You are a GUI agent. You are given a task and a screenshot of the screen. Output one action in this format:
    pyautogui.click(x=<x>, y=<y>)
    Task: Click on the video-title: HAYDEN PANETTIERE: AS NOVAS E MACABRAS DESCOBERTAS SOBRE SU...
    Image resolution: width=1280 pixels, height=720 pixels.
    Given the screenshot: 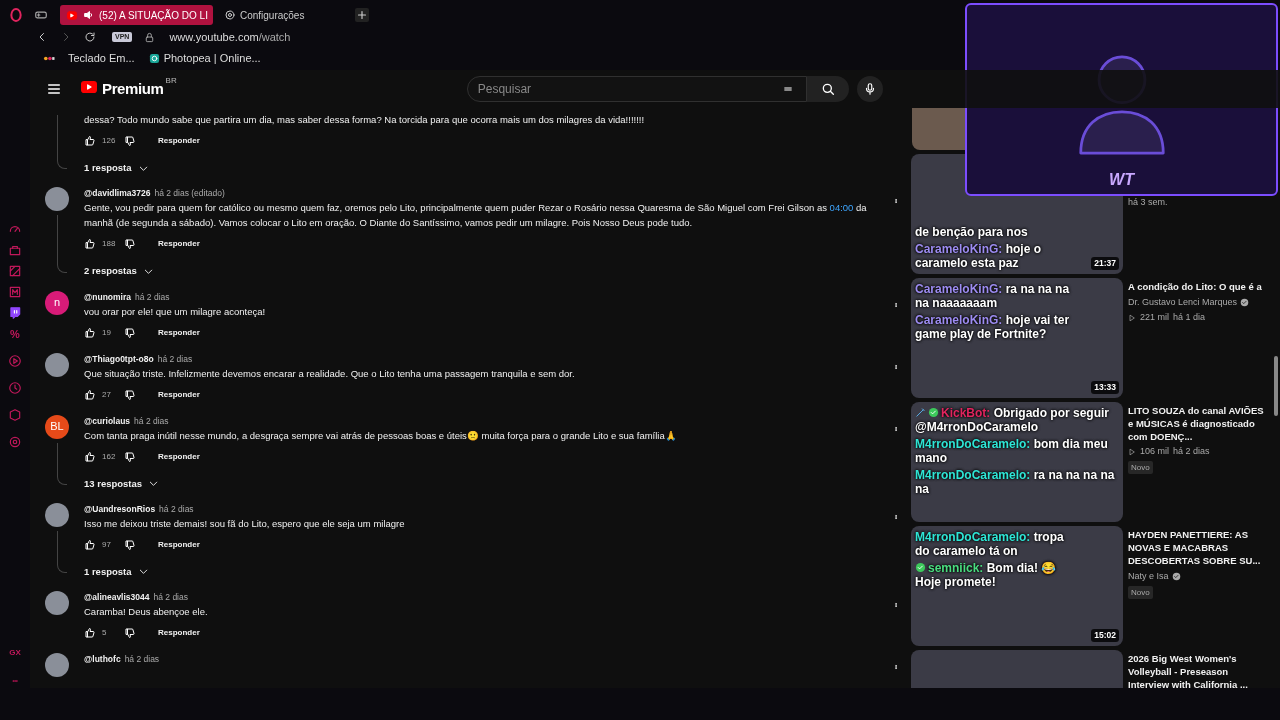 What is the action you would take?
    pyautogui.click(x=1197, y=547)
    